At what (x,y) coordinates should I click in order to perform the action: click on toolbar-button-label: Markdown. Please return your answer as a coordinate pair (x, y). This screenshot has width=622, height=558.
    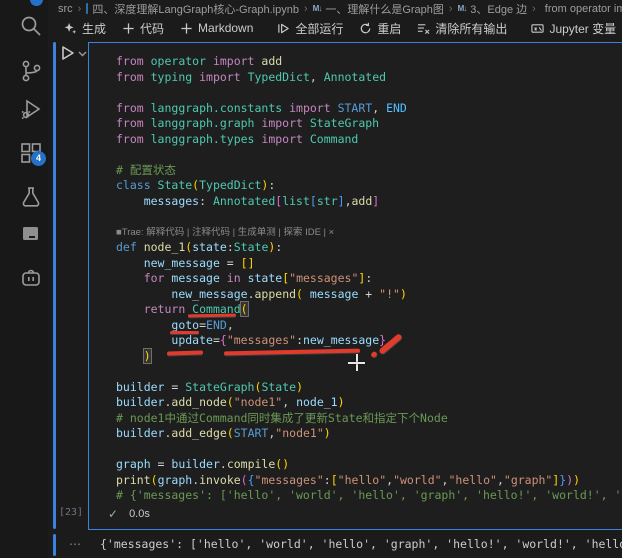
    Looking at the image, I should click on (226, 28).